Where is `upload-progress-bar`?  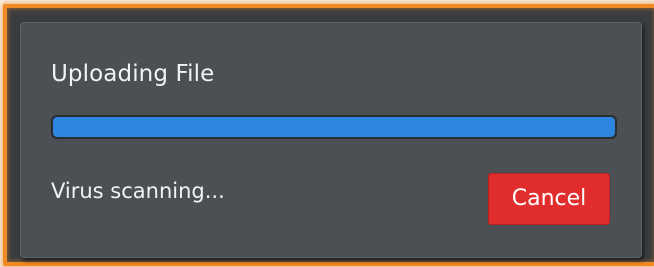 upload-progress-bar is located at coordinates (334, 127).